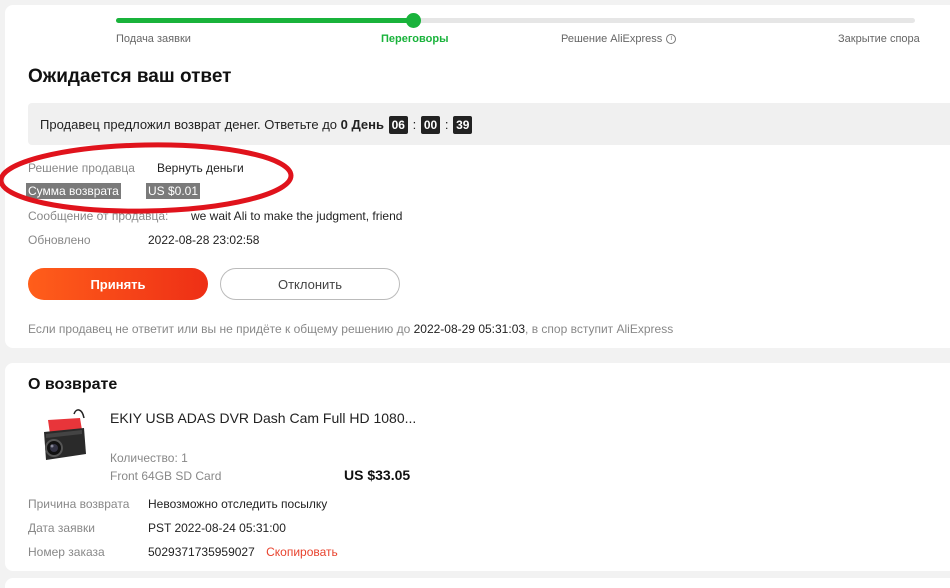 The height and width of the screenshot is (588, 950). What do you see at coordinates (61, 528) in the screenshot?
I see `request-date-label: Дата заявки` at bounding box center [61, 528].